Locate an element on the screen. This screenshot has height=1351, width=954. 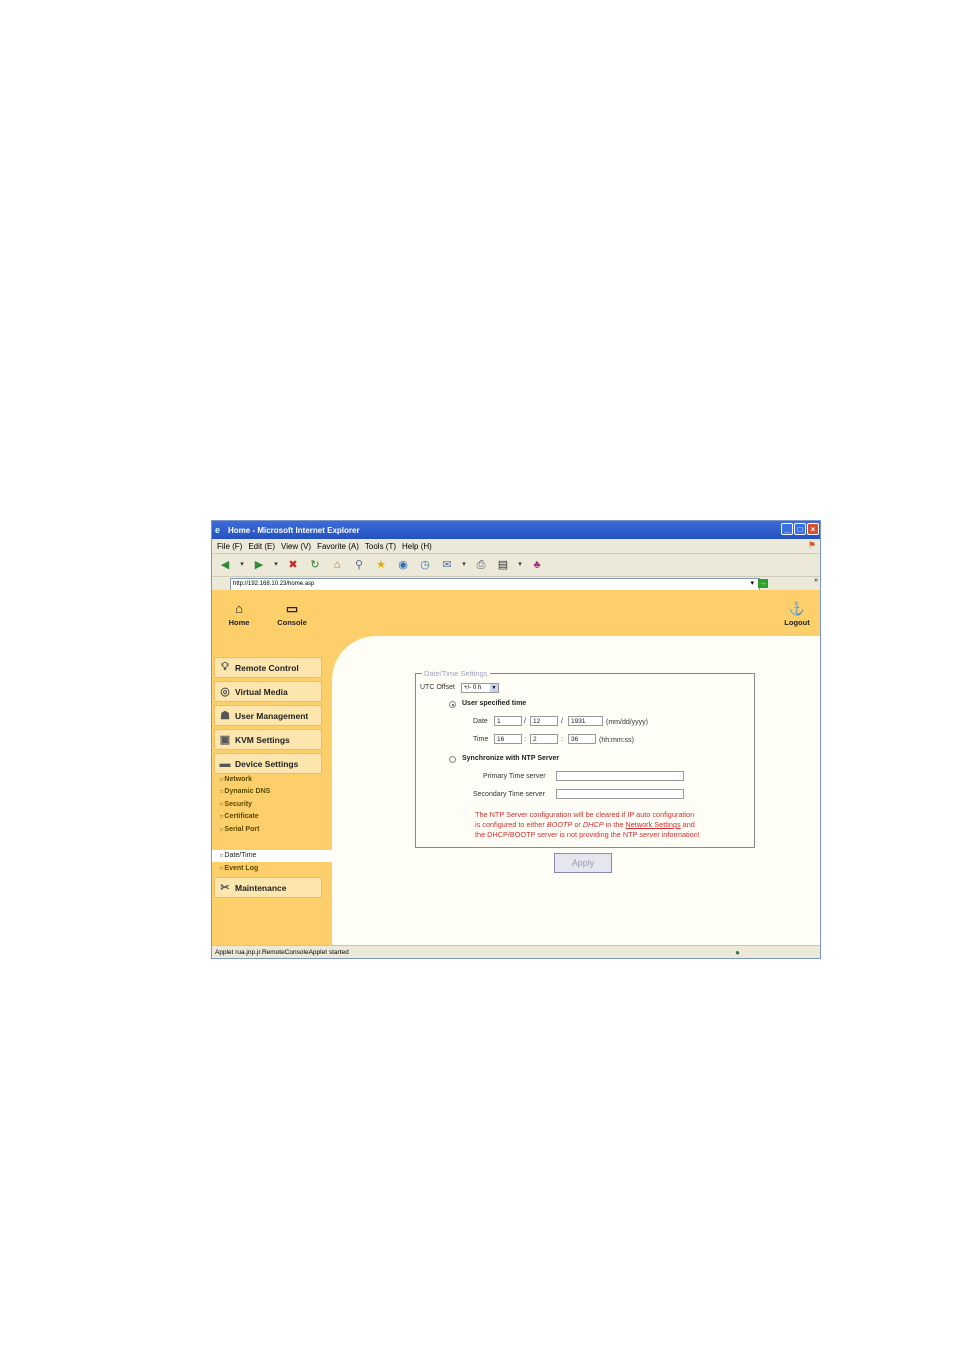
warning-line-2-text-1: is configured to either is located at coordinates (511, 824).